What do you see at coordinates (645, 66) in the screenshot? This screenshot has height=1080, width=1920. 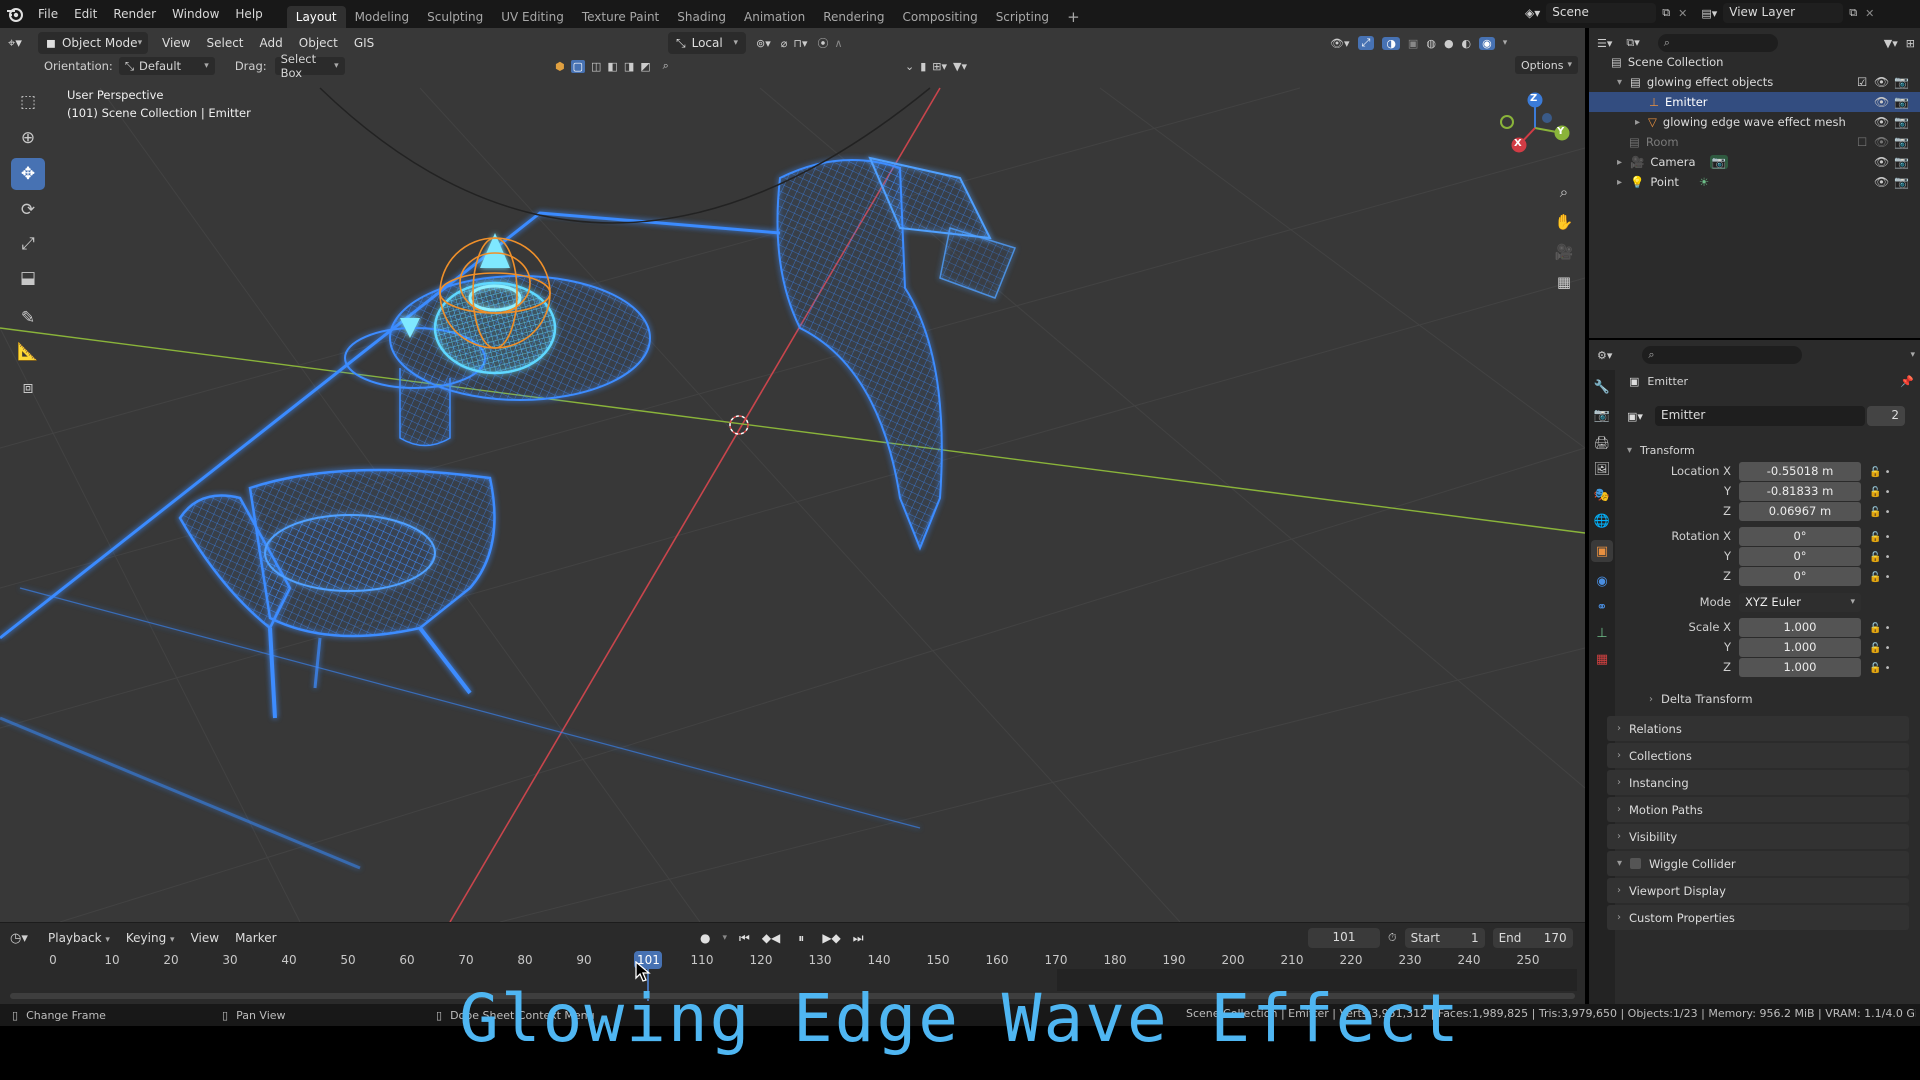 I see `select-intersect-icon: ◩` at bounding box center [645, 66].